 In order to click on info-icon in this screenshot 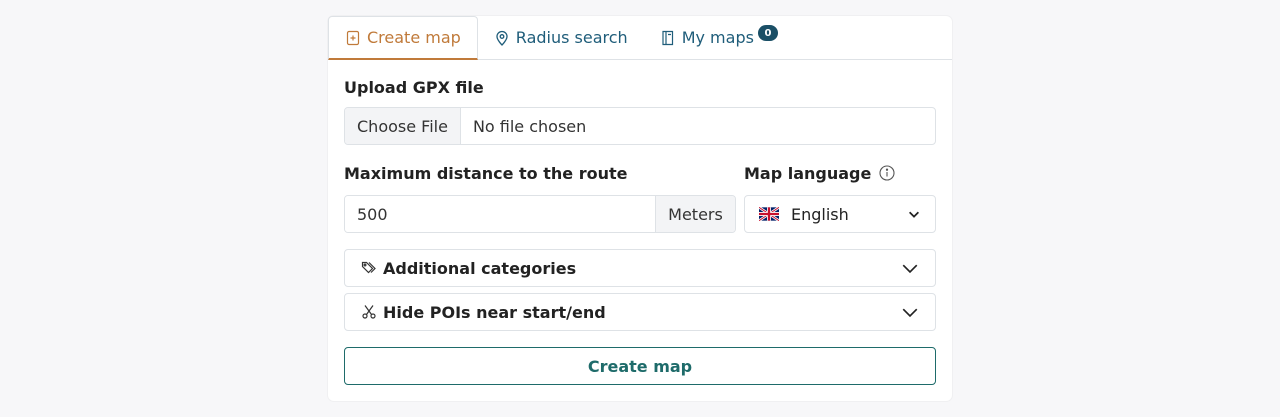, I will do `click(887, 173)`.